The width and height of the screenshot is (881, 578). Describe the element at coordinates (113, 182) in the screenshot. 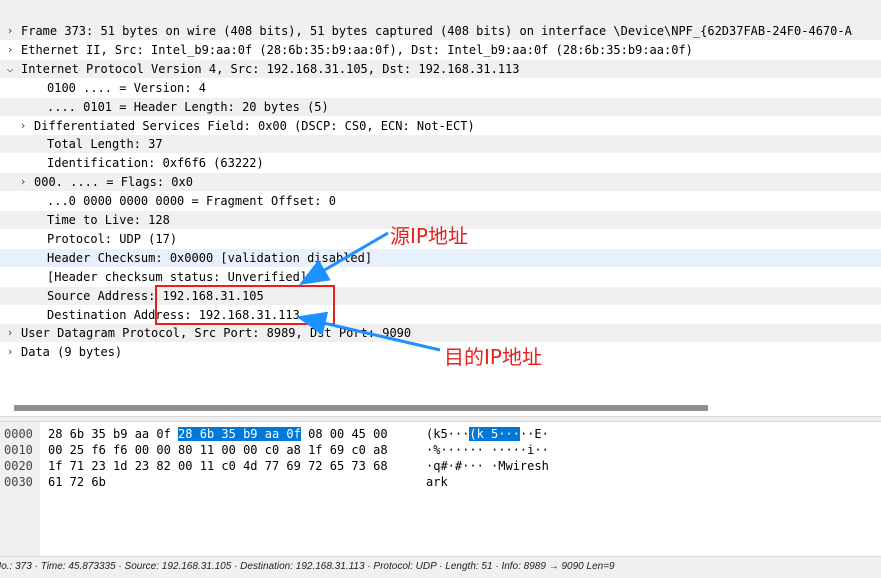

I see `tree-row-label: 000. .... = Flags: 0x0` at that location.